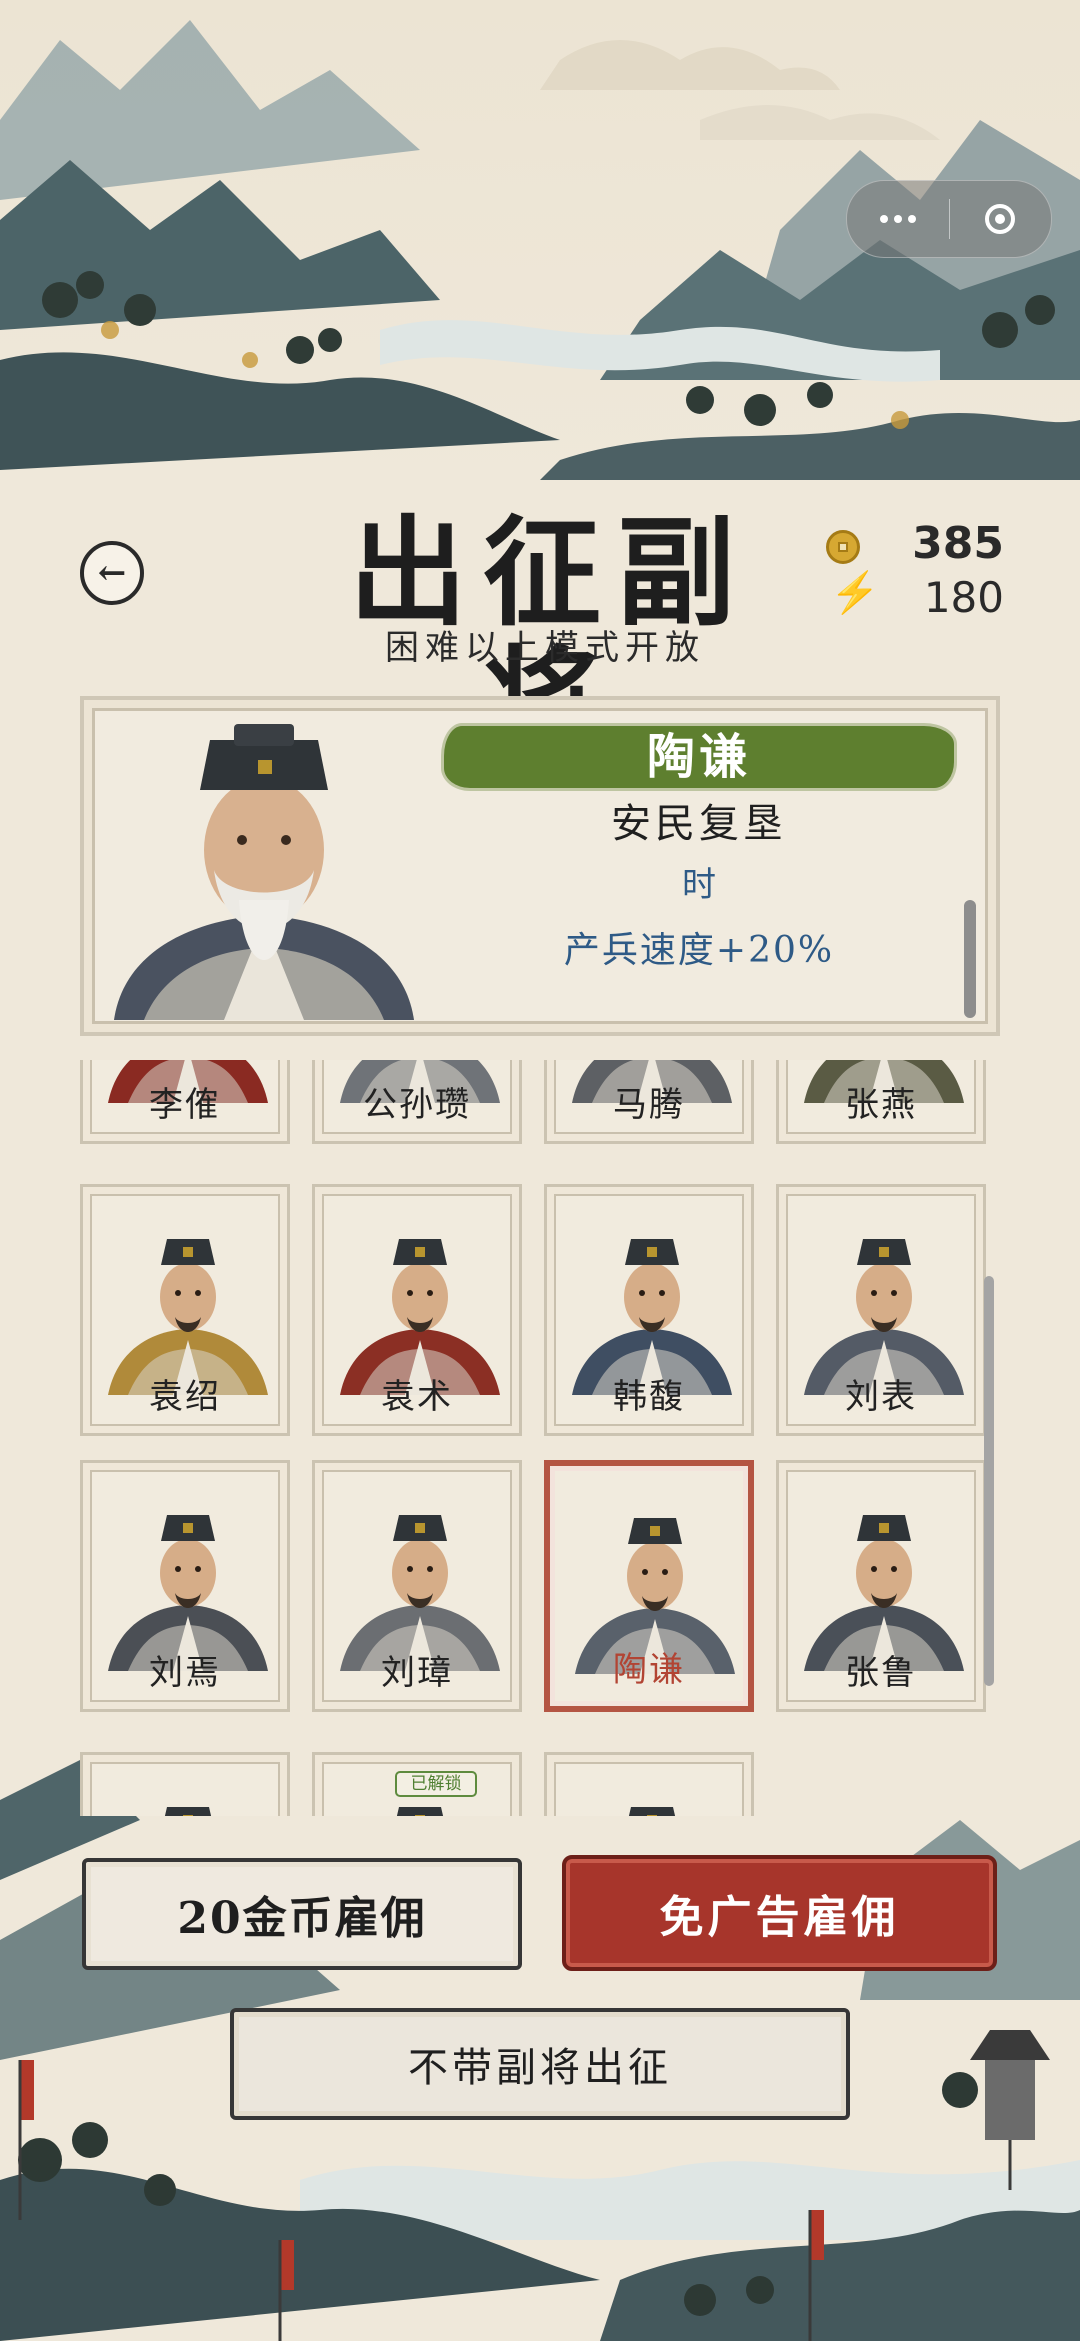 The height and width of the screenshot is (2341, 1080). Describe the element at coordinates (417, 1673) in the screenshot. I see `general-card-name: 刘璋` at that location.